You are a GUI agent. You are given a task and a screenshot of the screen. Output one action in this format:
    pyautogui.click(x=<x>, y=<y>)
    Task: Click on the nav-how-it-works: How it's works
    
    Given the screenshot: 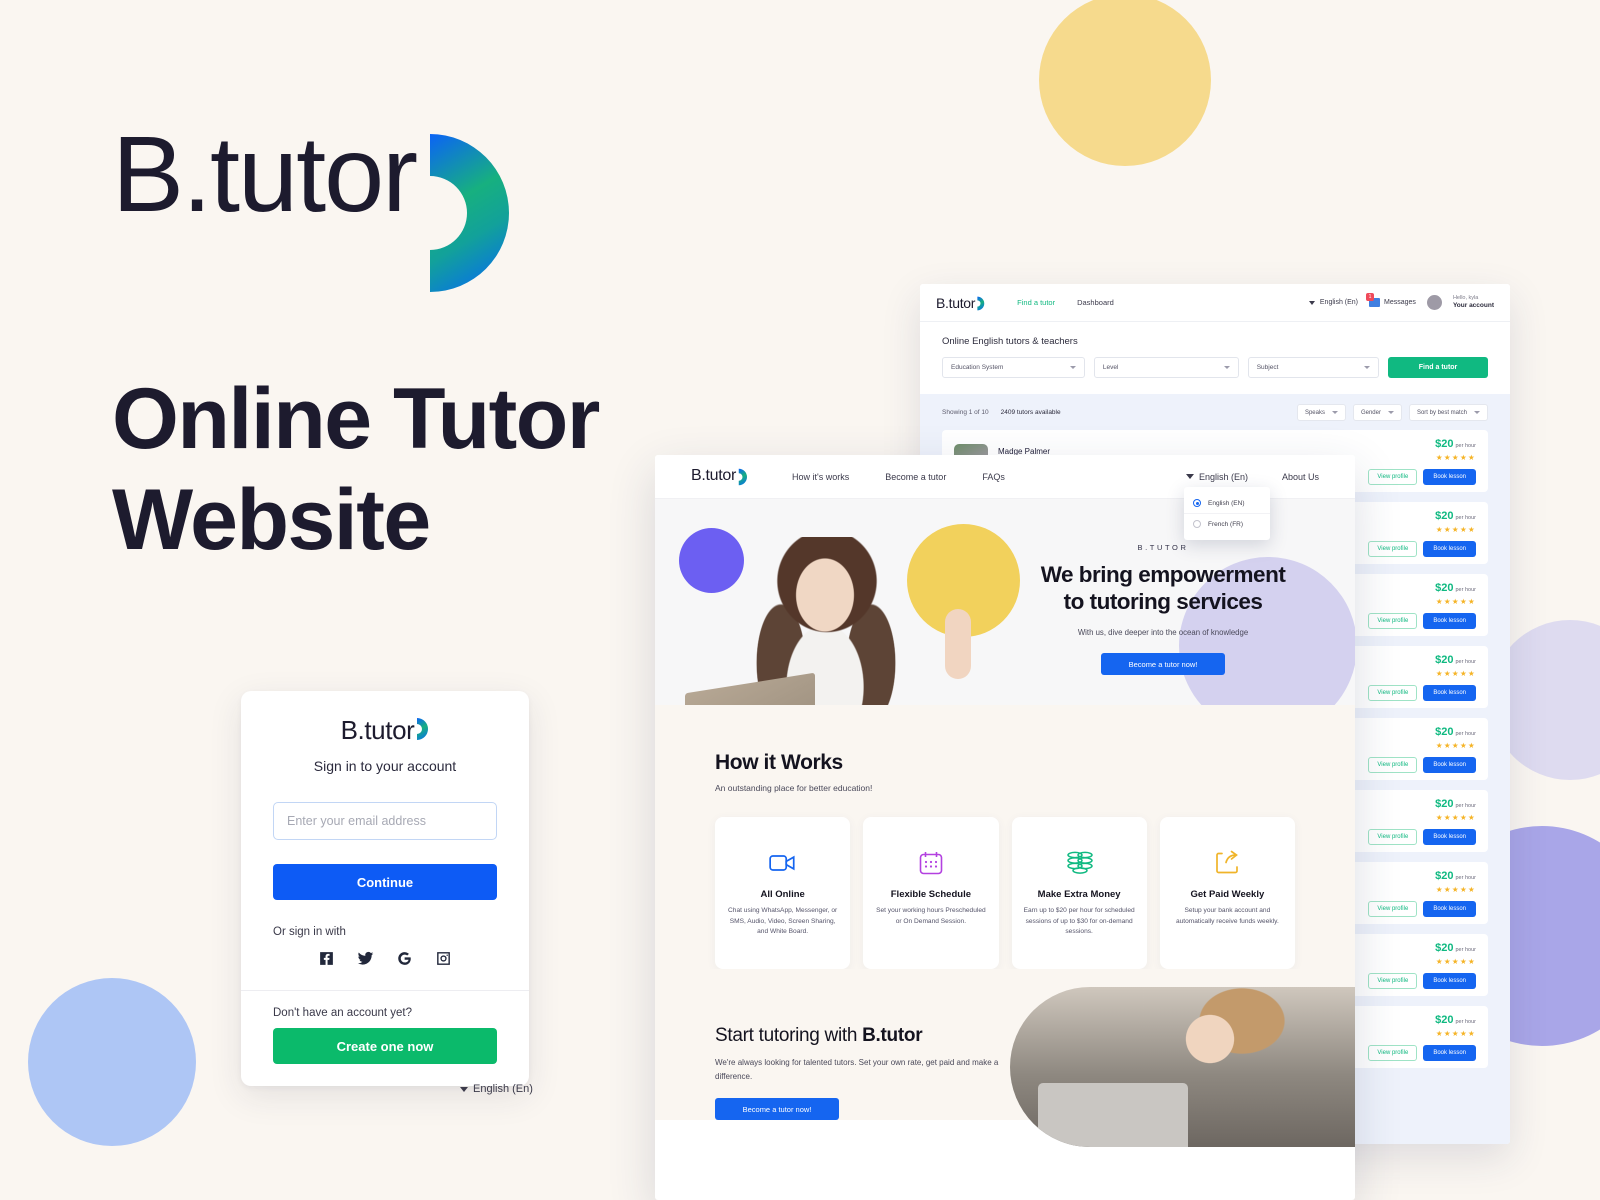 What is the action you would take?
    pyautogui.click(x=820, y=477)
    